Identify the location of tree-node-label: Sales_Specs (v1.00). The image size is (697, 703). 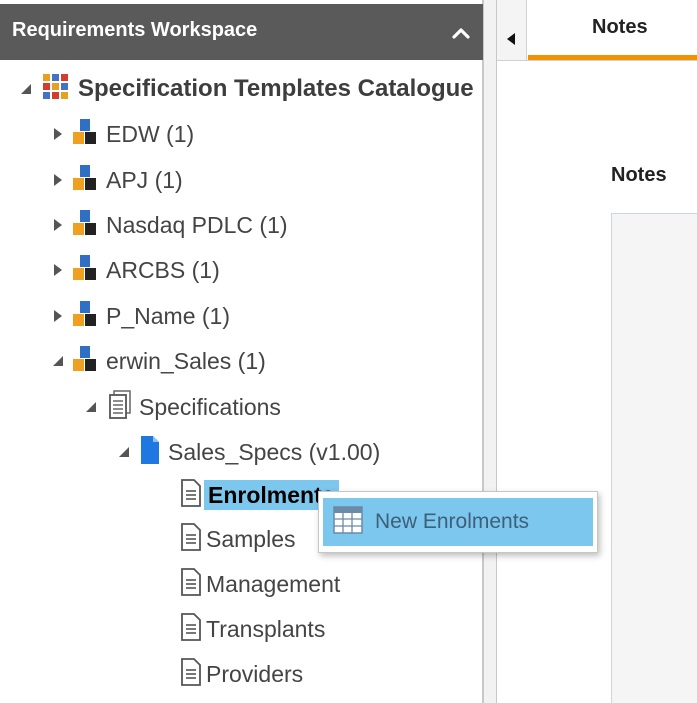
(274, 451).